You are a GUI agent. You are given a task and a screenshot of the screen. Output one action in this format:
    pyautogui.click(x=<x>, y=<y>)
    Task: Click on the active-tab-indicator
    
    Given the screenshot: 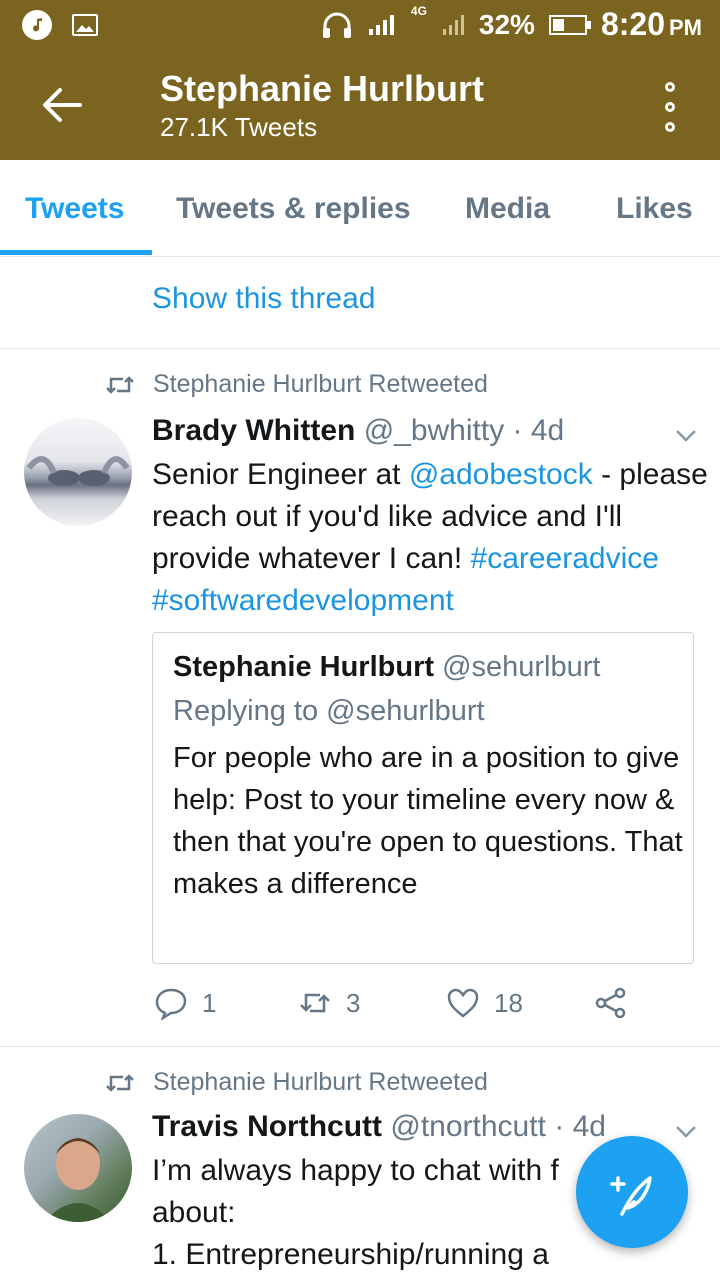 What is the action you would take?
    pyautogui.click(x=76, y=252)
    